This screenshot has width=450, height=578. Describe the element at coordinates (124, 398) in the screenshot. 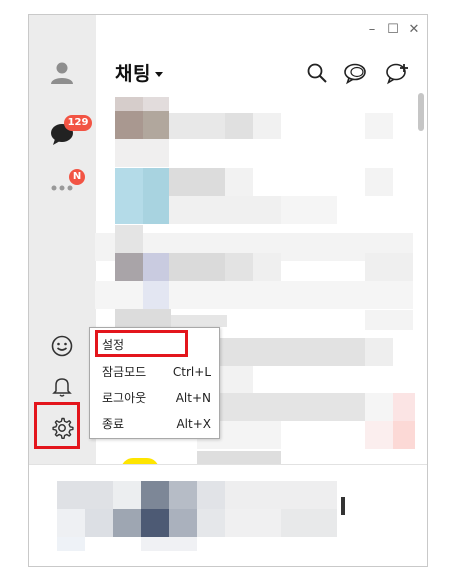

I see `menu-item-label: 로그아웃` at that location.